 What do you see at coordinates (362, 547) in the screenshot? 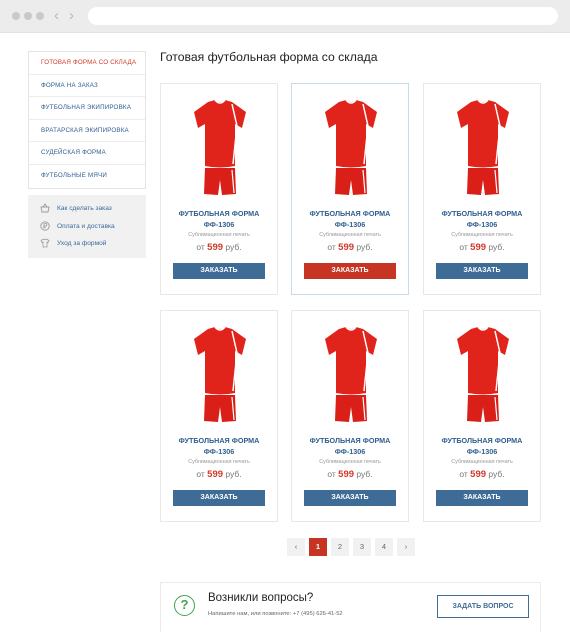
I see `pagination-page-3: 3` at bounding box center [362, 547].